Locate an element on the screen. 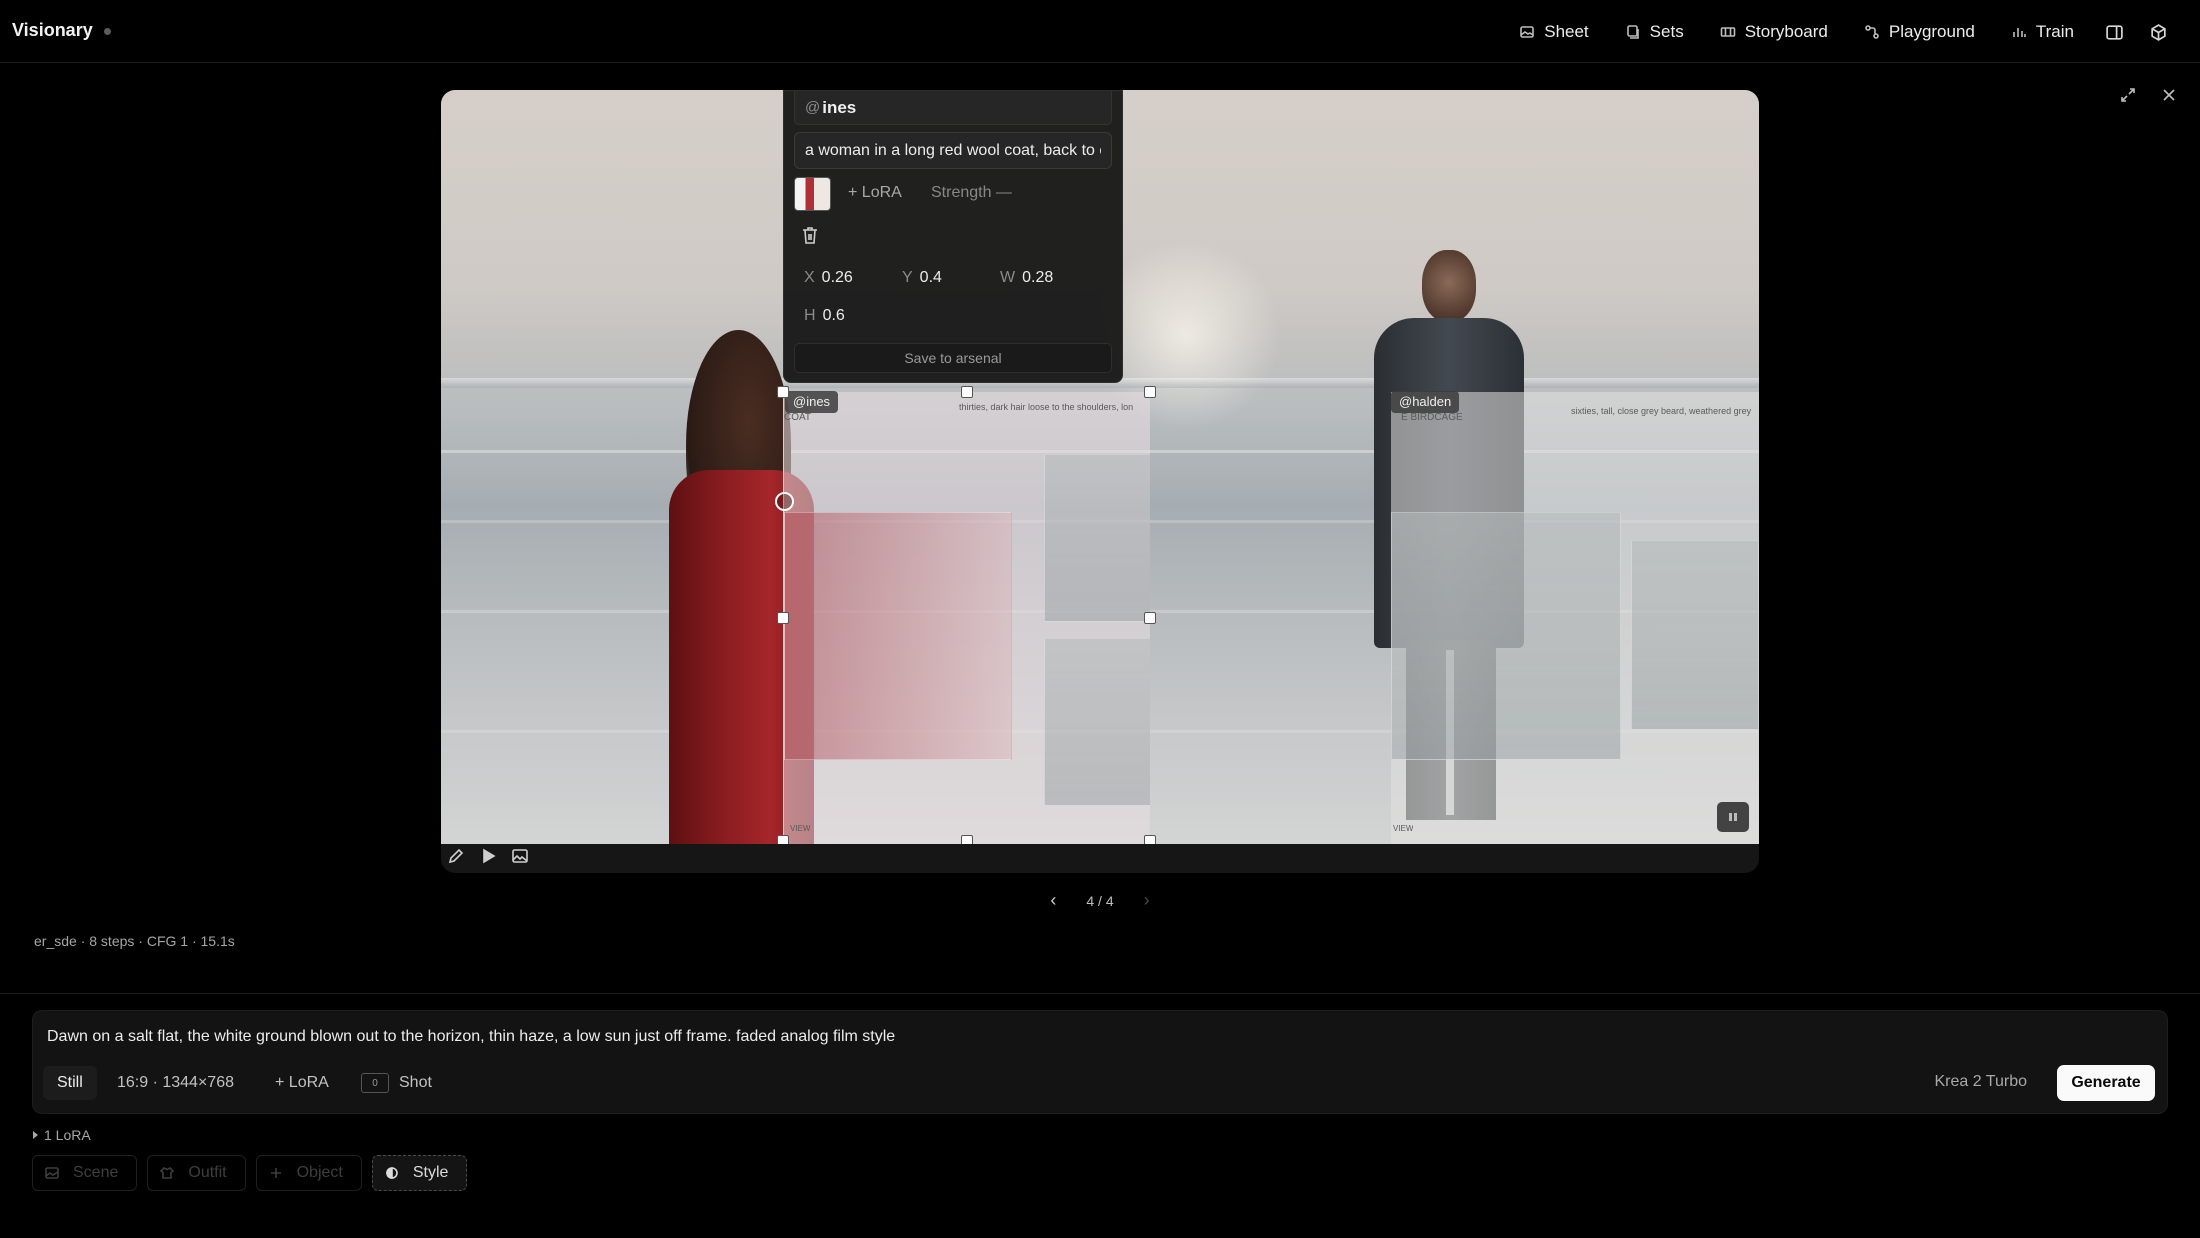 The width and height of the screenshot is (2200, 1238). image-options-button is located at coordinates (1733, 817).